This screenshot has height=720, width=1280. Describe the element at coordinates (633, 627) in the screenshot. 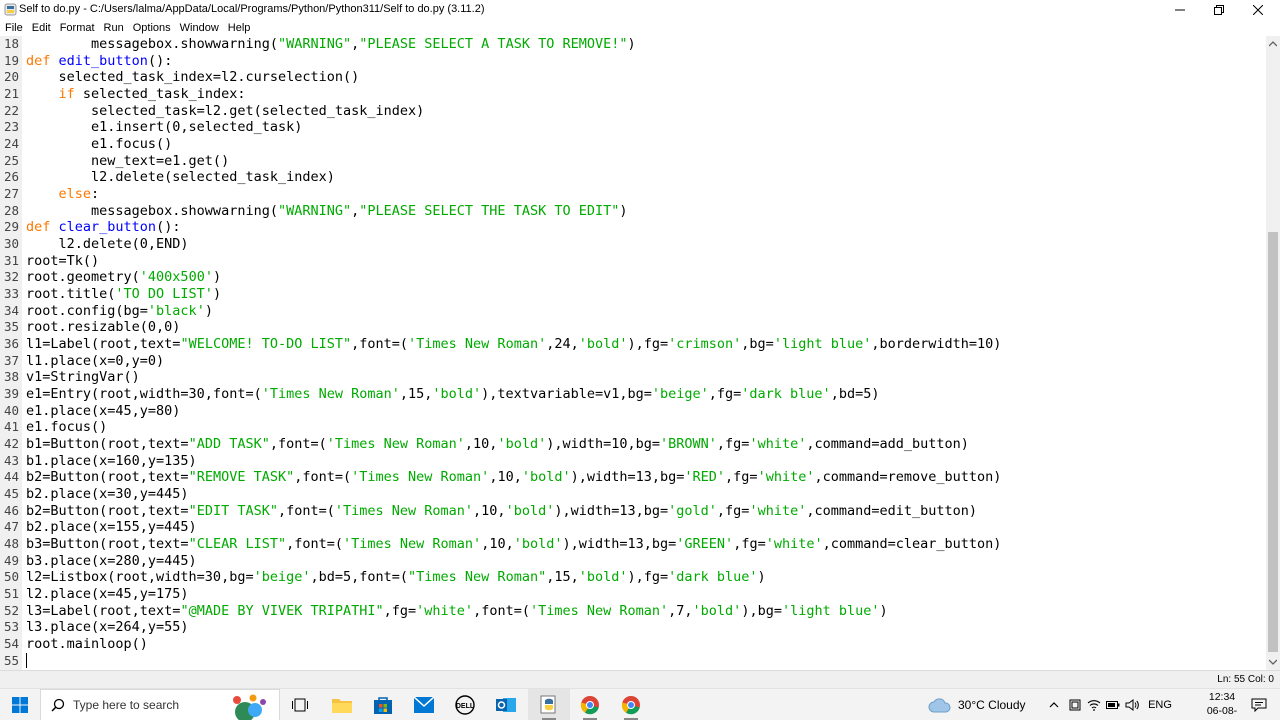

I see `code-line: 53 l3.place(x=264,y=55)` at that location.